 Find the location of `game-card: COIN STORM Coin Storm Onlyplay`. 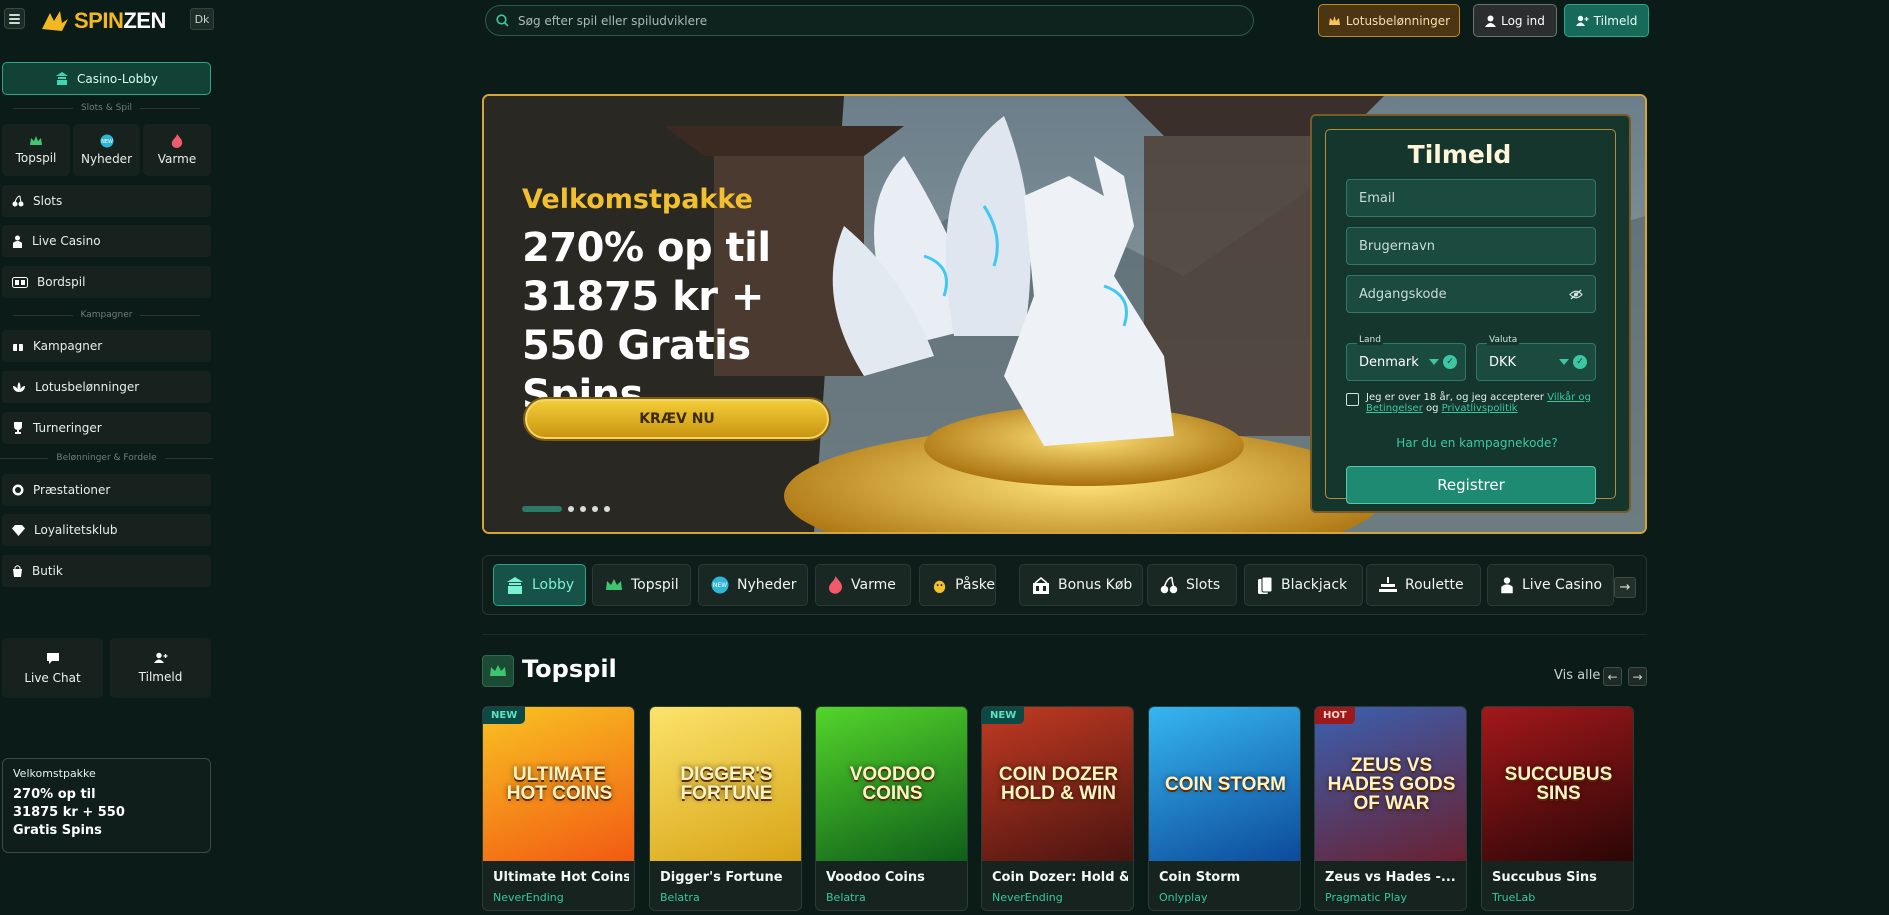

game-card: COIN STORM Coin Storm Onlyplay is located at coordinates (1224, 808).